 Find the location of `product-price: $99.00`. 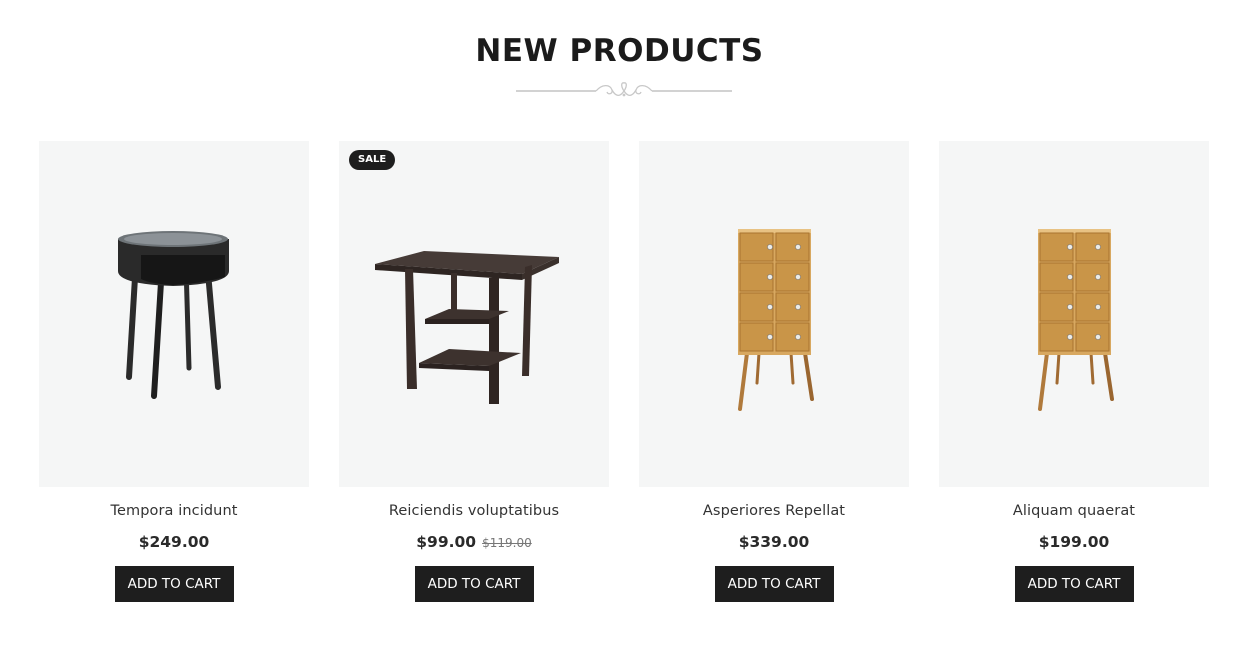

product-price: $99.00 is located at coordinates (446, 542).